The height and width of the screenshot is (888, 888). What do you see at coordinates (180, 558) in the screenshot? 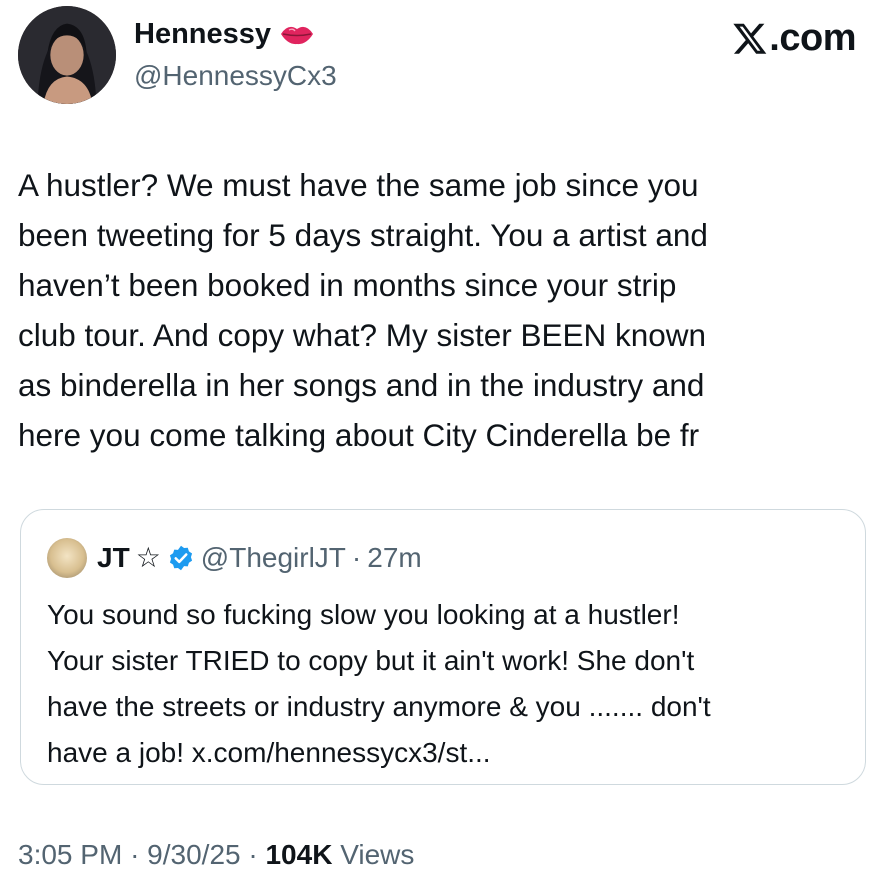
I see `verified-badge-icon` at bounding box center [180, 558].